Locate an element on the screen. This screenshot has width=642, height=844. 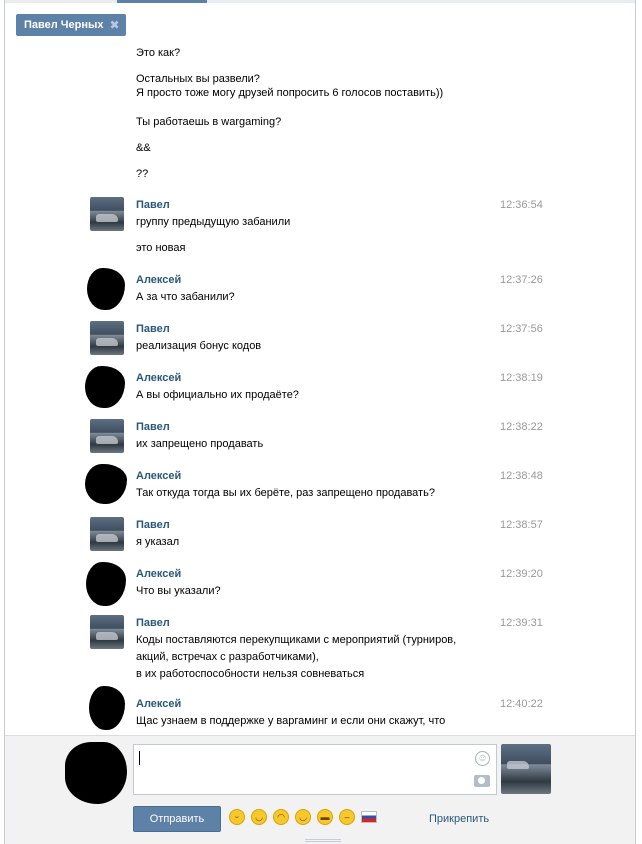
message-line: Ты работаешь в wargaming? is located at coordinates (209, 122).